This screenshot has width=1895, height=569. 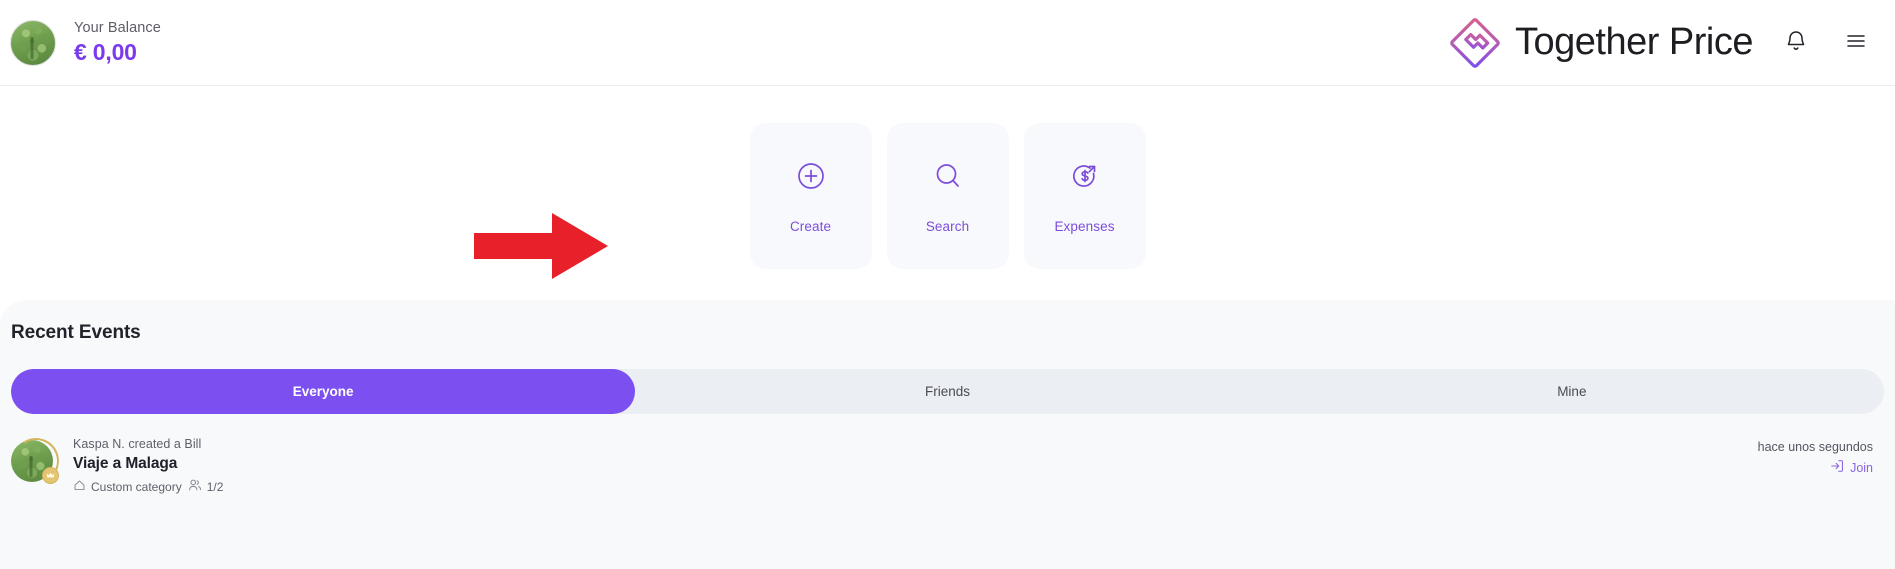 What do you see at coordinates (79, 487) in the screenshot?
I see `category-tag-icon` at bounding box center [79, 487].